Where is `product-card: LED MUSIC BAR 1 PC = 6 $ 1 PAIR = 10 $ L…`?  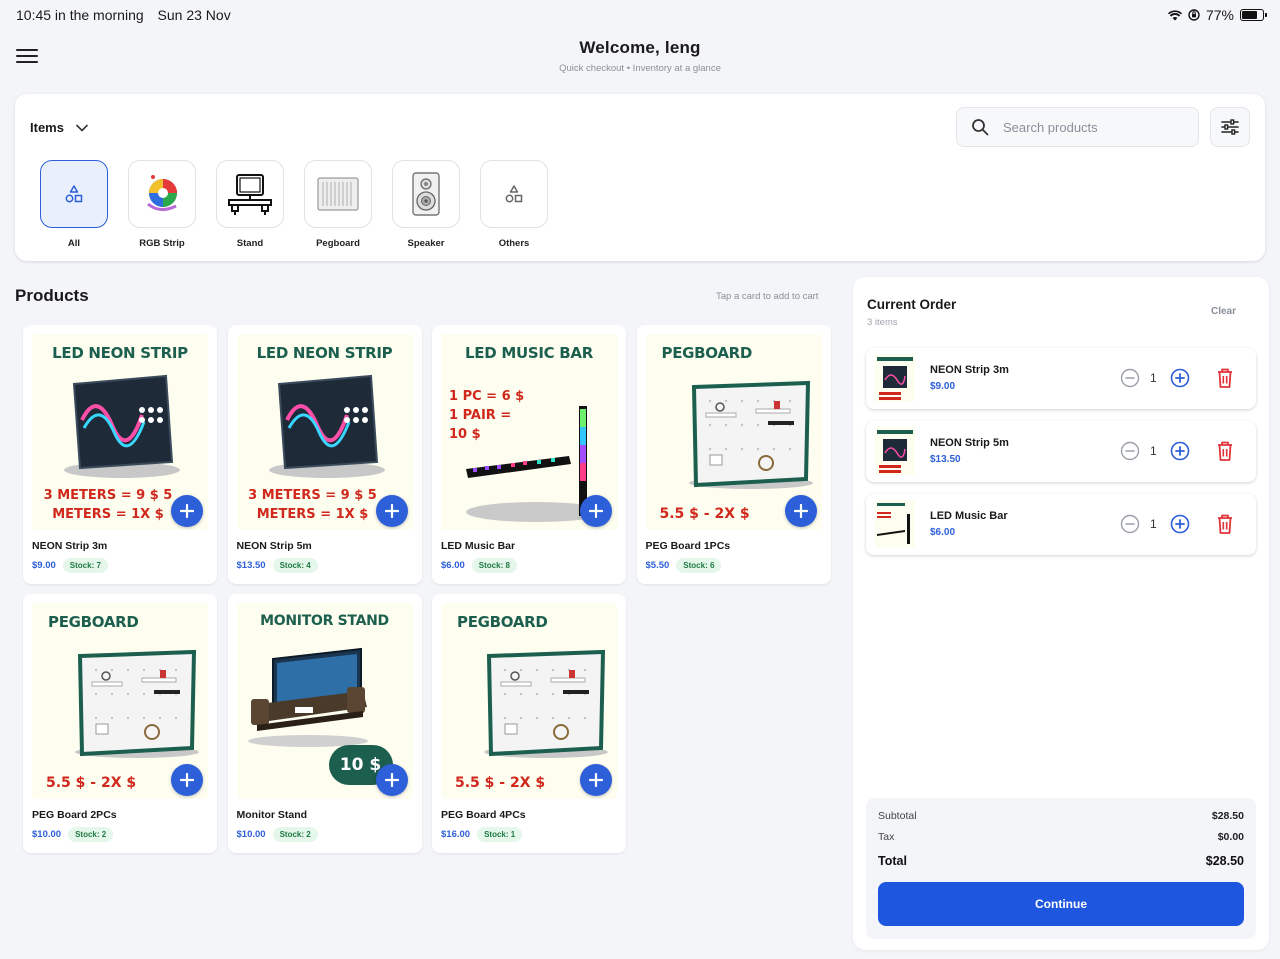 product-card: LED MUSIC BAR 1 PC = 6 $ 1 PAIR = 10 $ L… is located at coordinates (529, 454).